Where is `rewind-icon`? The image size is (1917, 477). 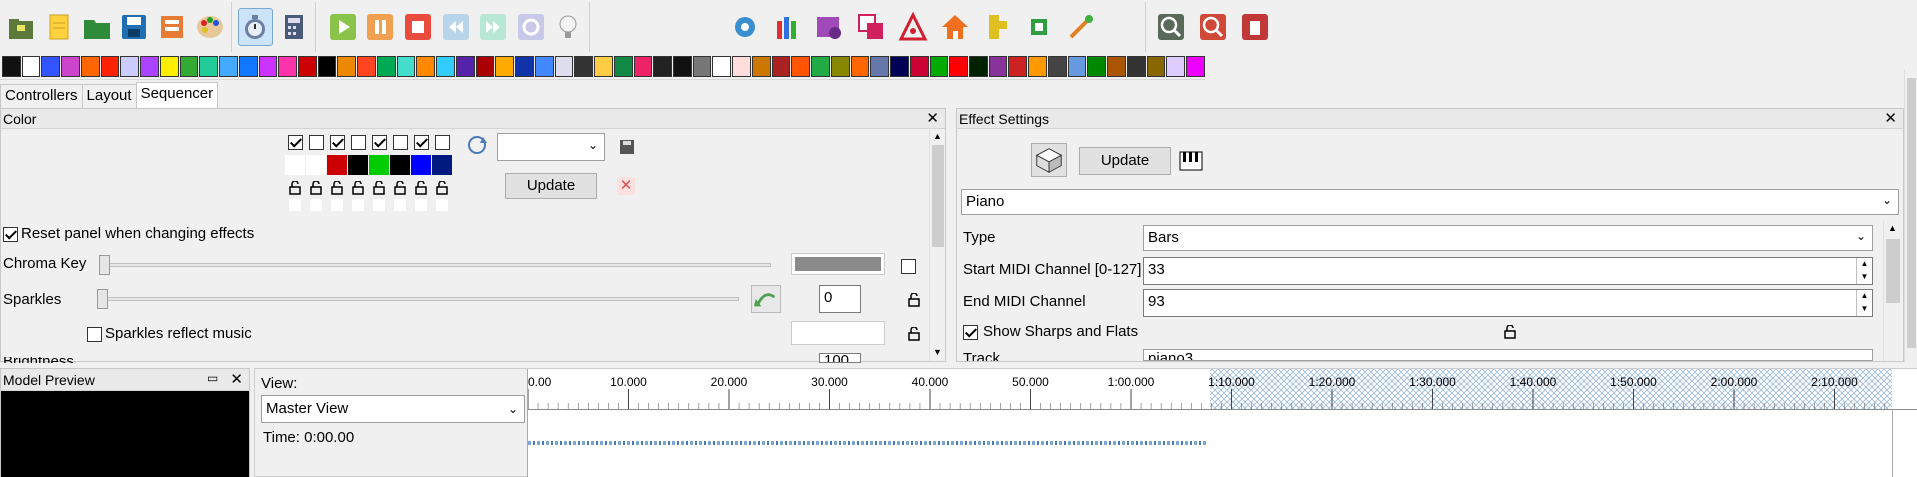
rewind-icon is located at coordinates (456, 27).